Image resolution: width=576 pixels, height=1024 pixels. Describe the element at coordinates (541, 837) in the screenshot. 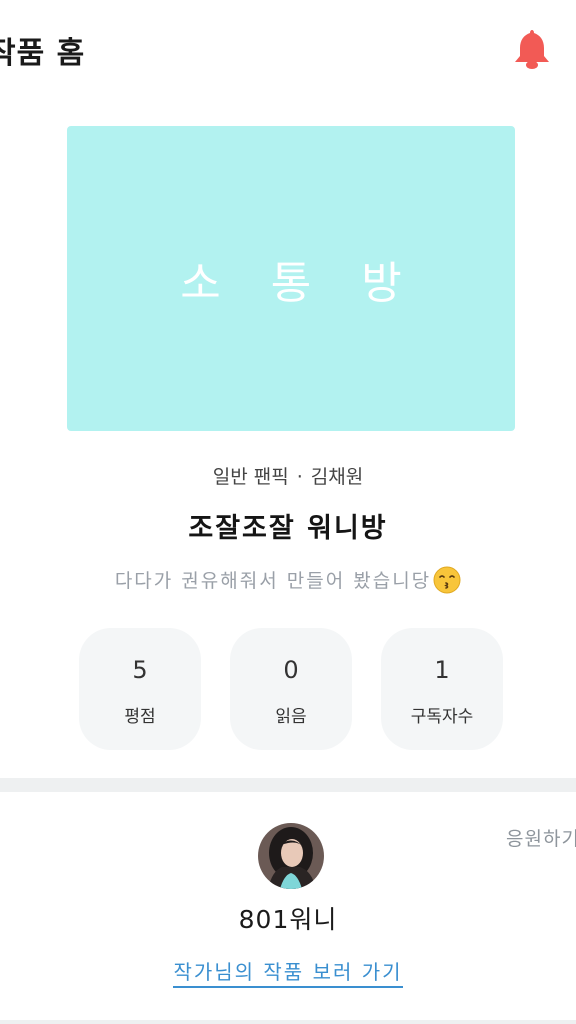

I see `cheer-button: 응원하기` at that location.